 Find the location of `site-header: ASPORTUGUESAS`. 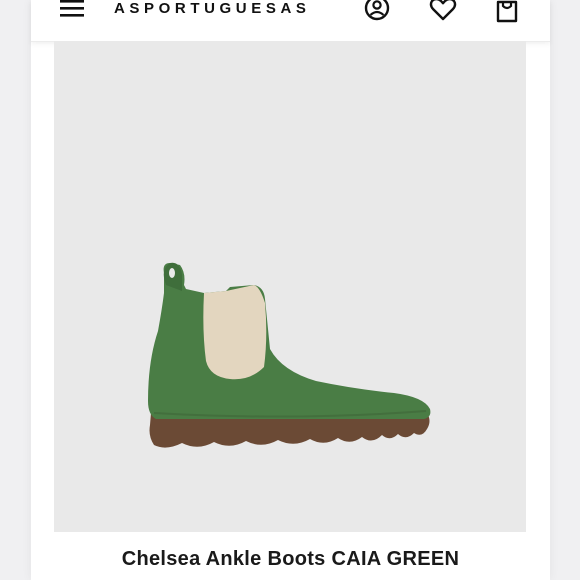

site-header: ASPORTUGUESAS is located at coordinates (290, 21).